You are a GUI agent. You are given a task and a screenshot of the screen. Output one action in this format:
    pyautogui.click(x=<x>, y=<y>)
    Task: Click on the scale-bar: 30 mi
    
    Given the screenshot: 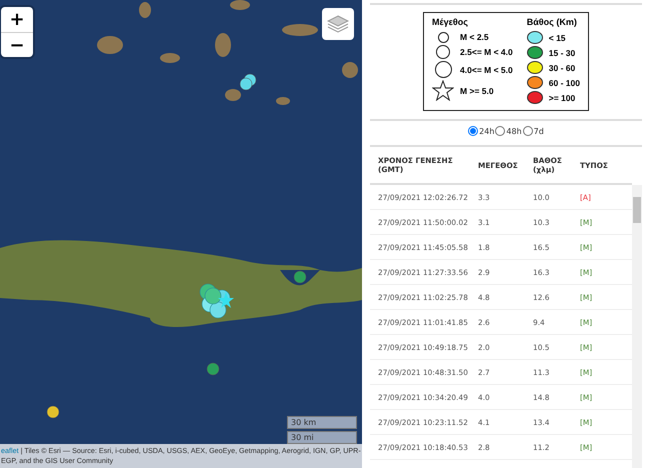 What is the action you would take?
    pyautogui.click(x=322, y=437)
    